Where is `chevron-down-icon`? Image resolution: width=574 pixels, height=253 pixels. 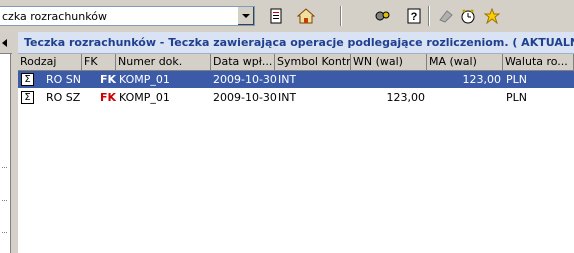
chevron-down-icon is located at coordinates (245, 16).